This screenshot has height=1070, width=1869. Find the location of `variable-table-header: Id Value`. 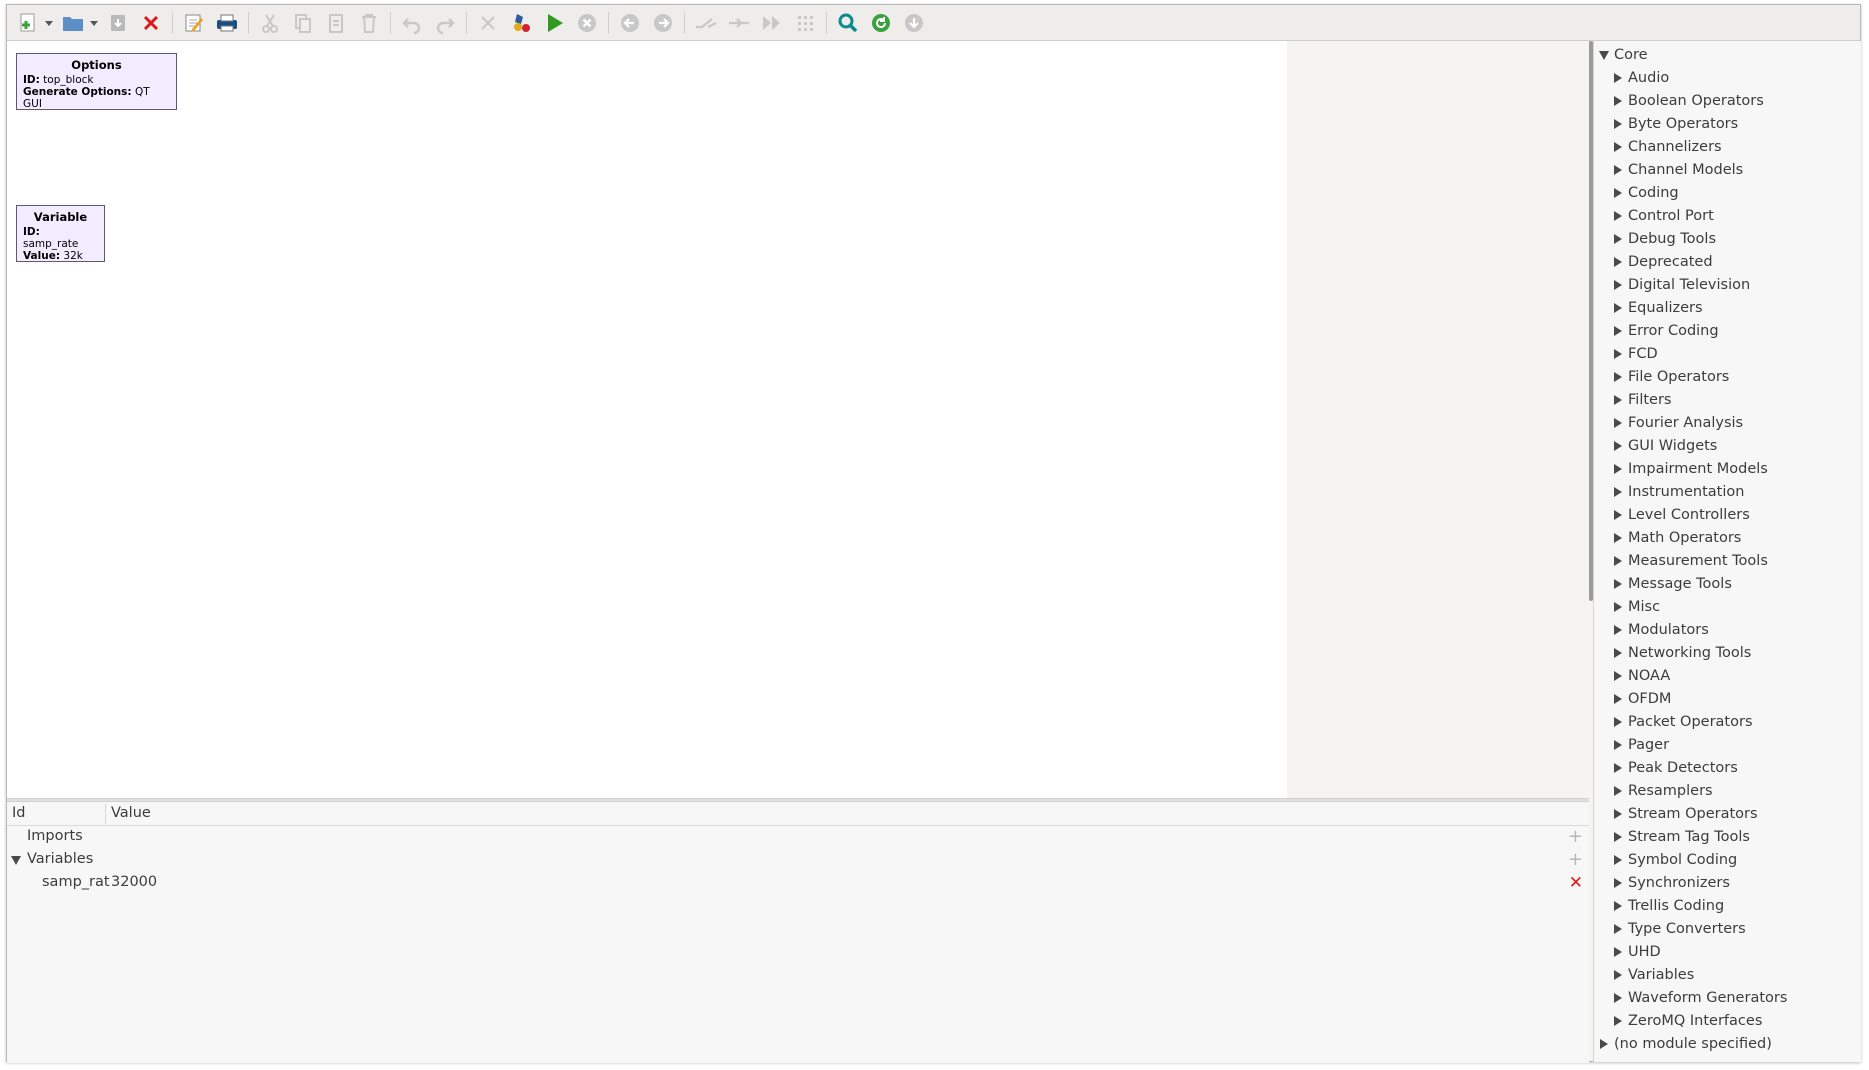

variable-table-header: Id Value is located at coordinates (798, 814).